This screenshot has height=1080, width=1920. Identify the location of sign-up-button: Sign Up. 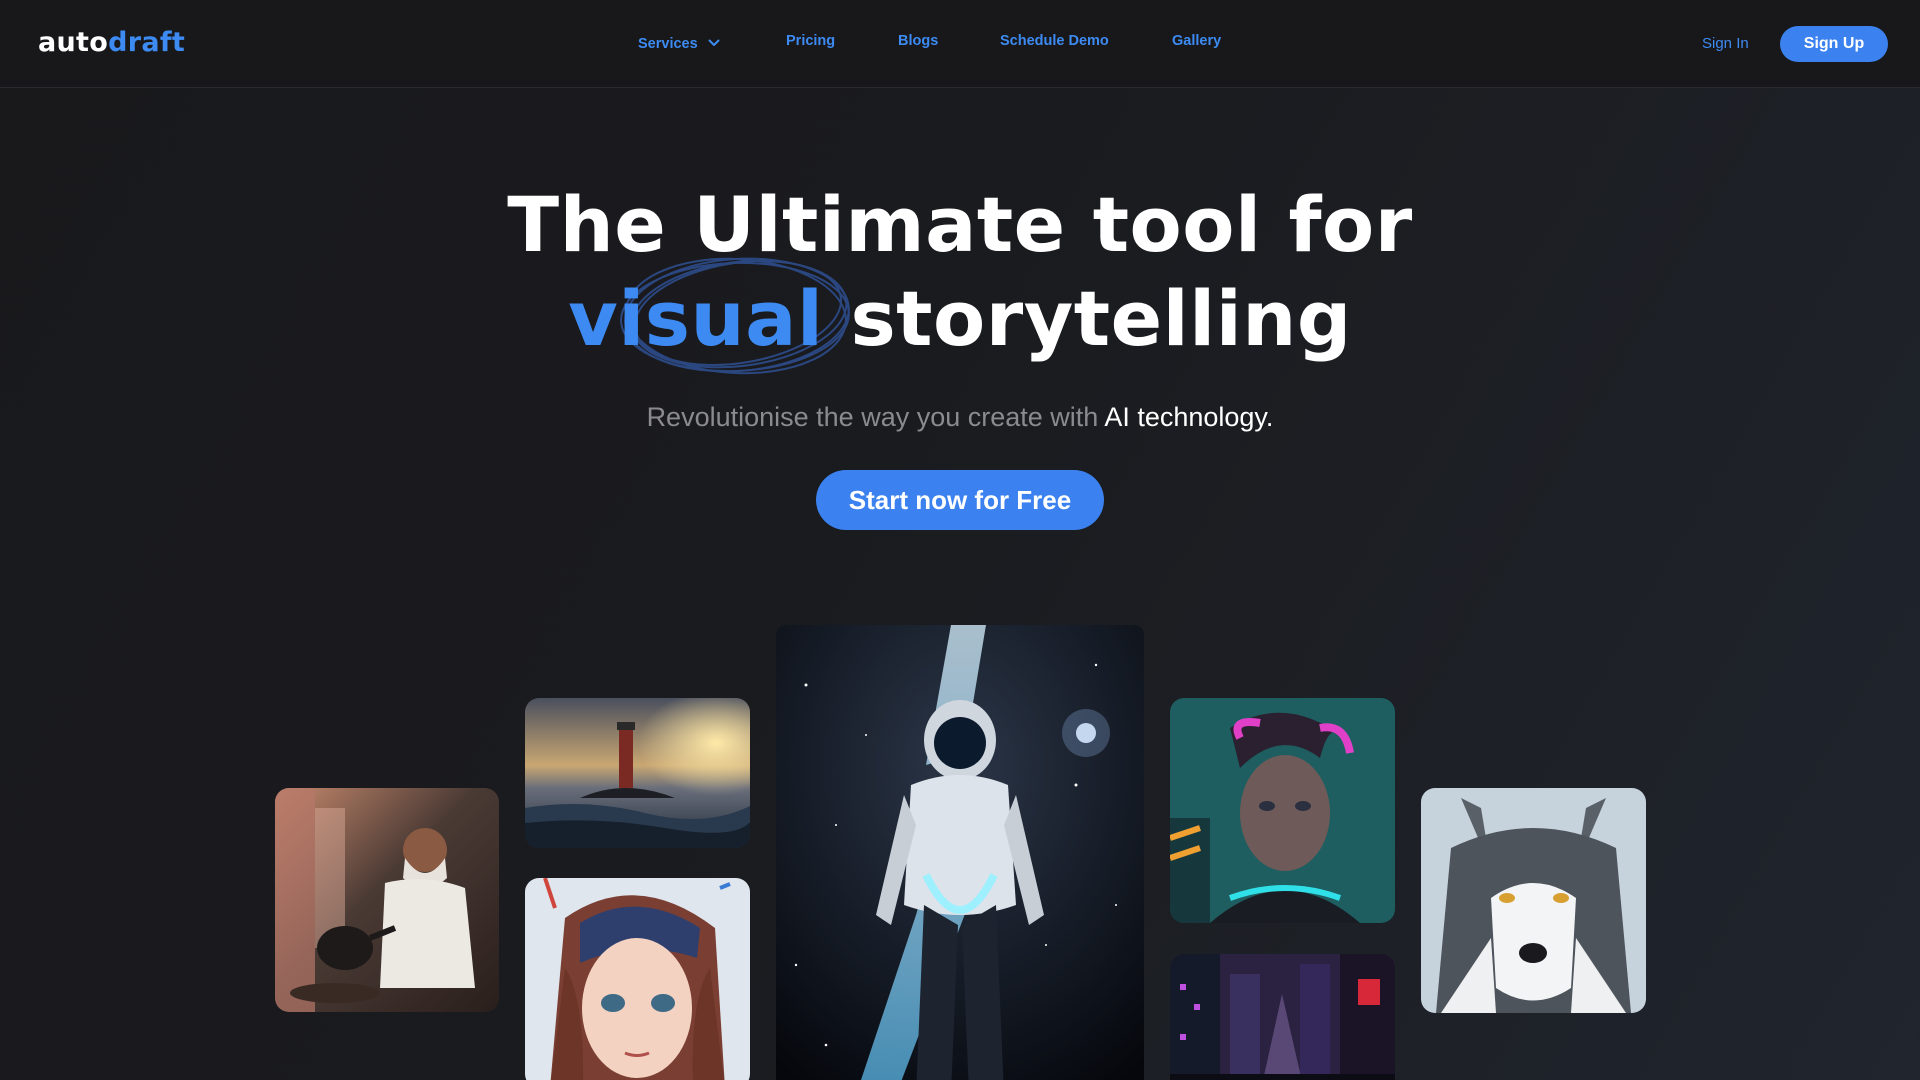
(1834, 44).